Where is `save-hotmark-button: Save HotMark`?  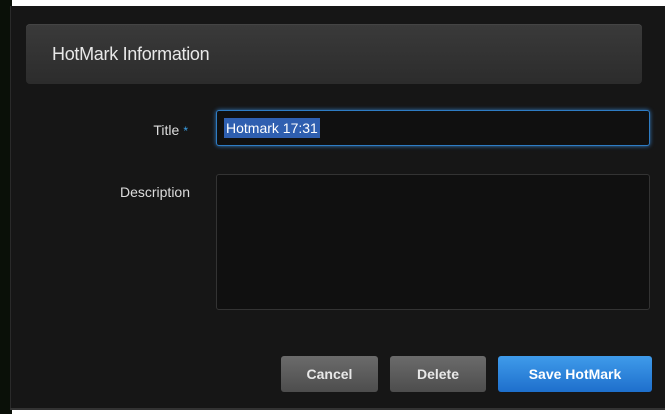 save-hotmark-button: Save HotMark is located at coordinates (575, 374).